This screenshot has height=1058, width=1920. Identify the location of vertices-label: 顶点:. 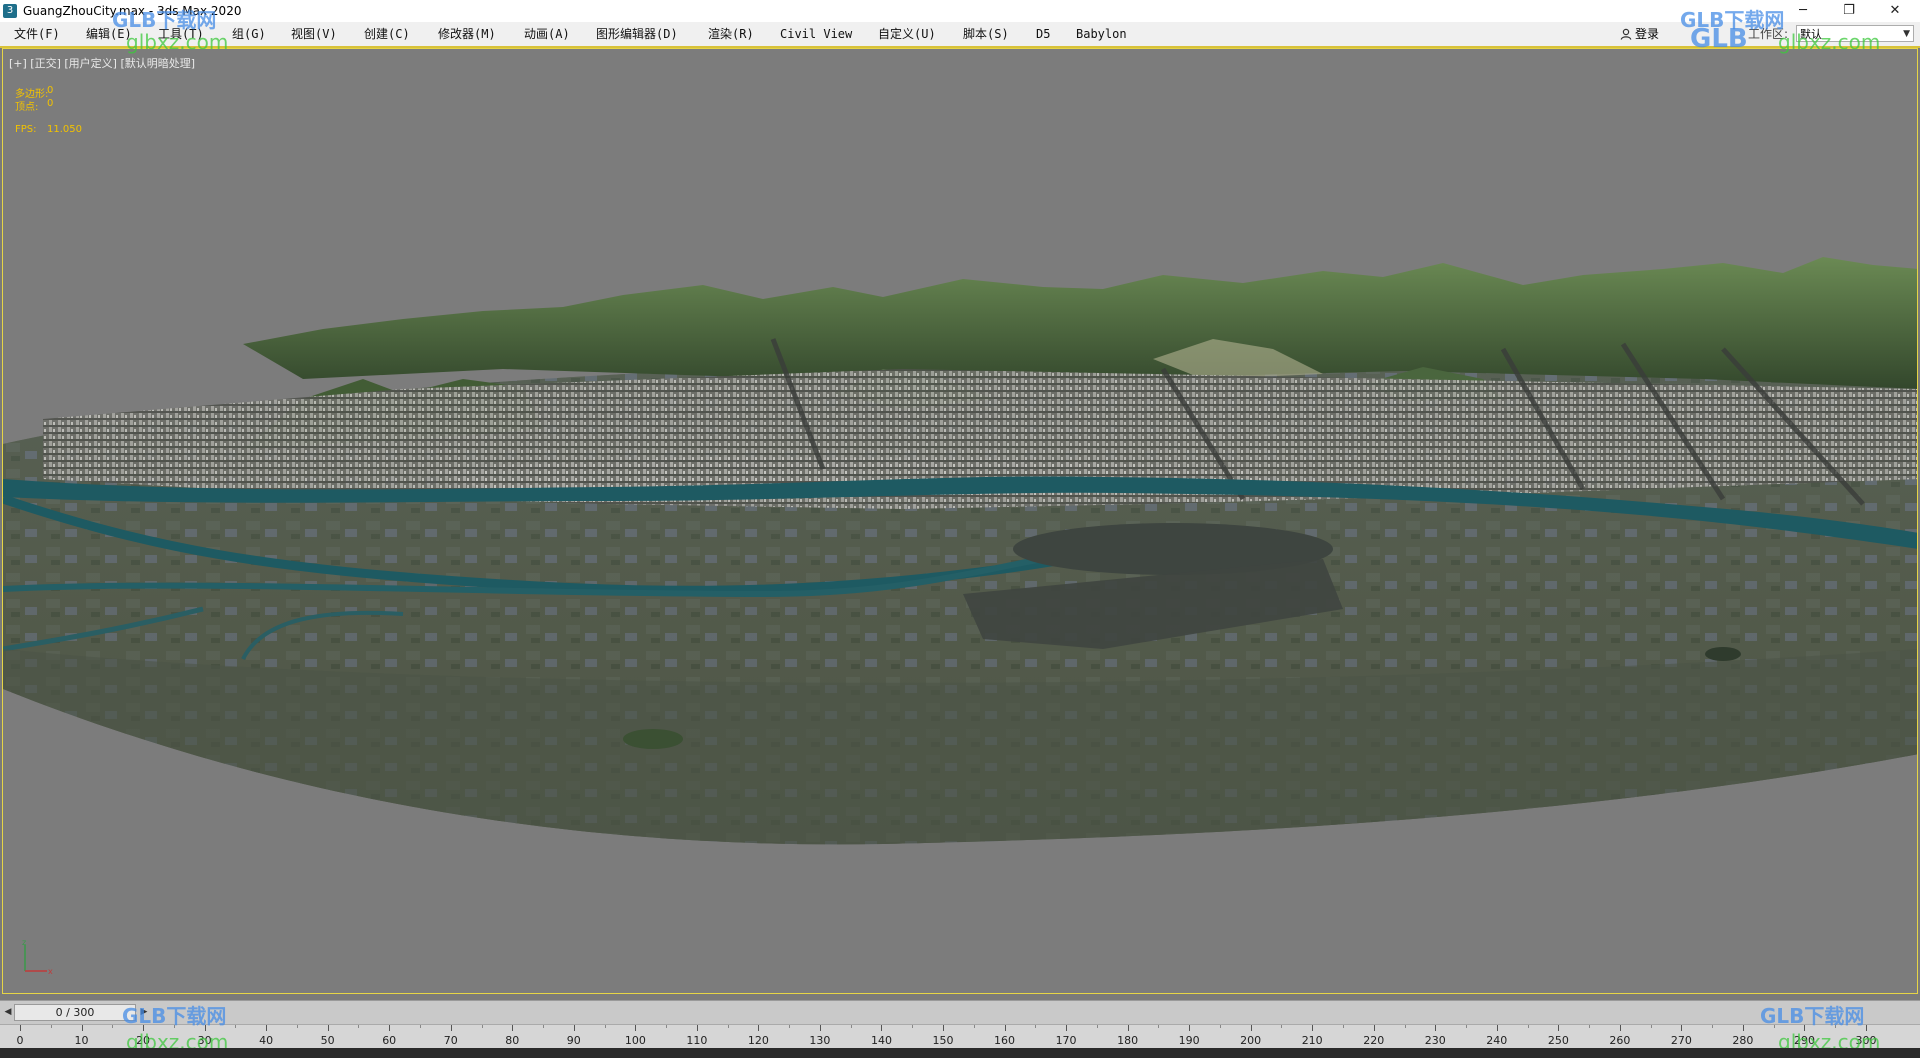
(27, 107).